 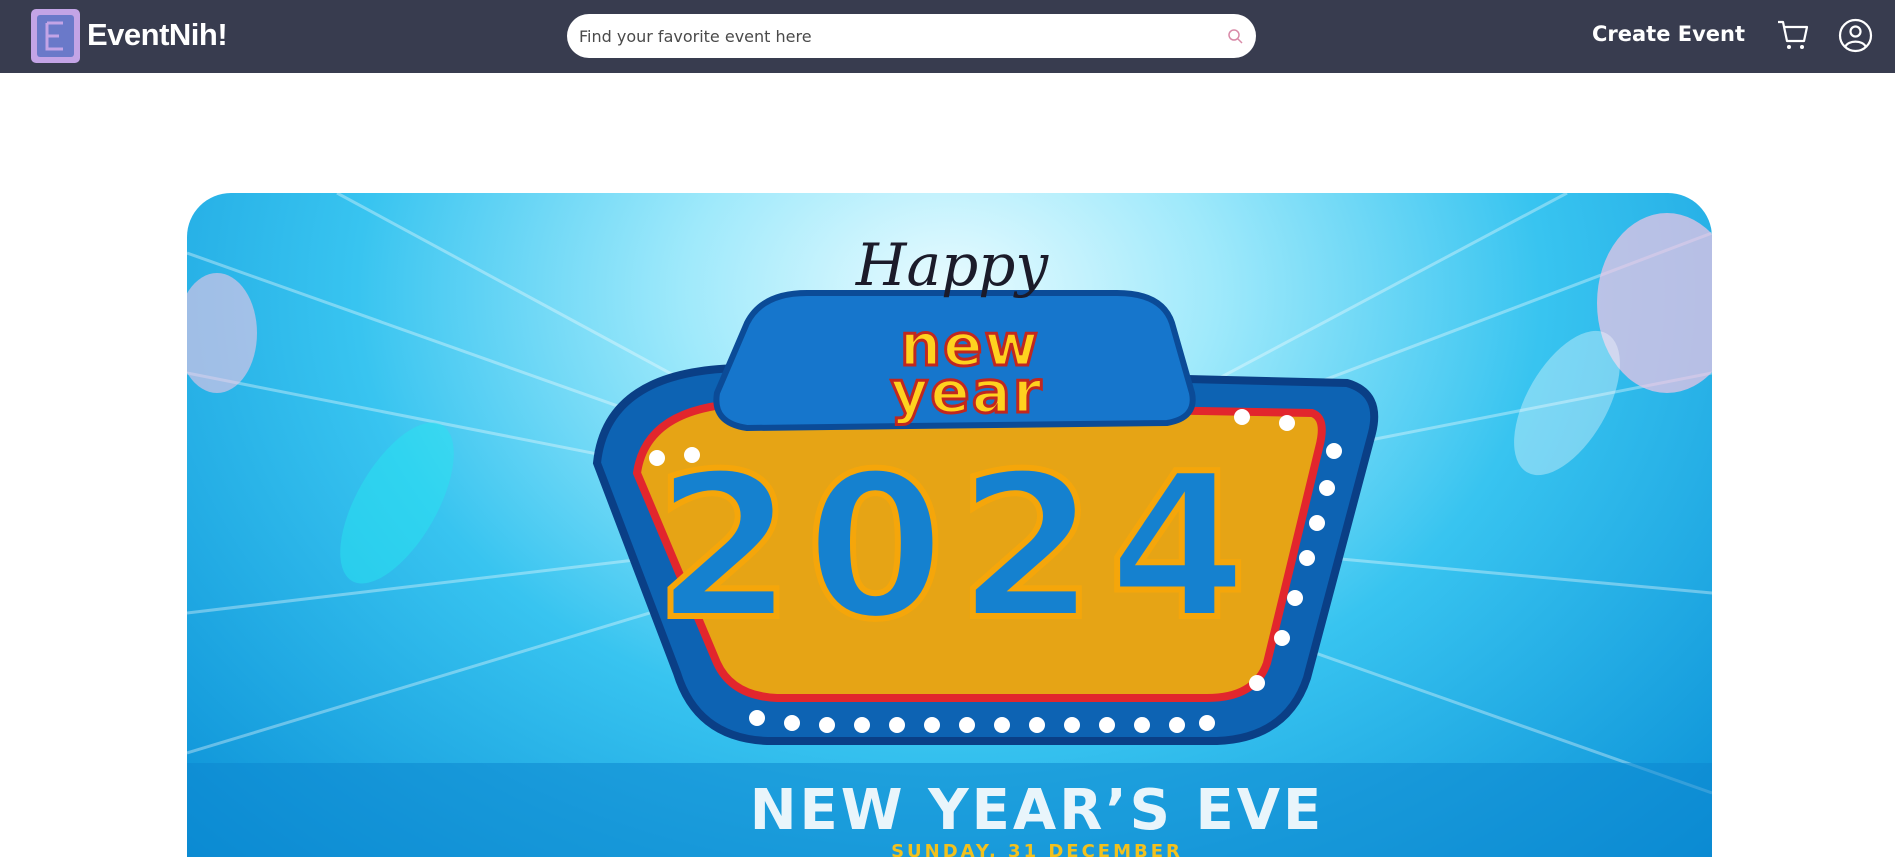 What do you see at coordinates (55, 36) in the screenshot?
I see `eventnih-logo-icon` at bounding box center [55, 36].